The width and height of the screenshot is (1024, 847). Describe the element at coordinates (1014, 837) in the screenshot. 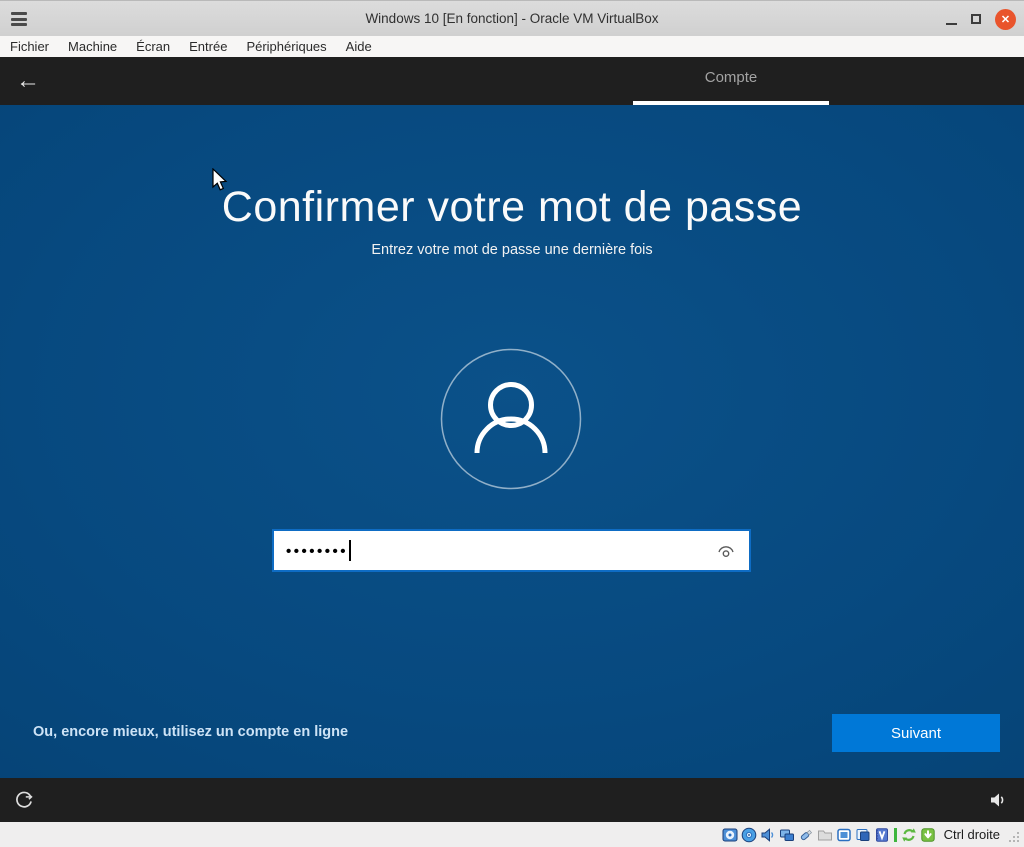

I see `resize-grip` at that location.